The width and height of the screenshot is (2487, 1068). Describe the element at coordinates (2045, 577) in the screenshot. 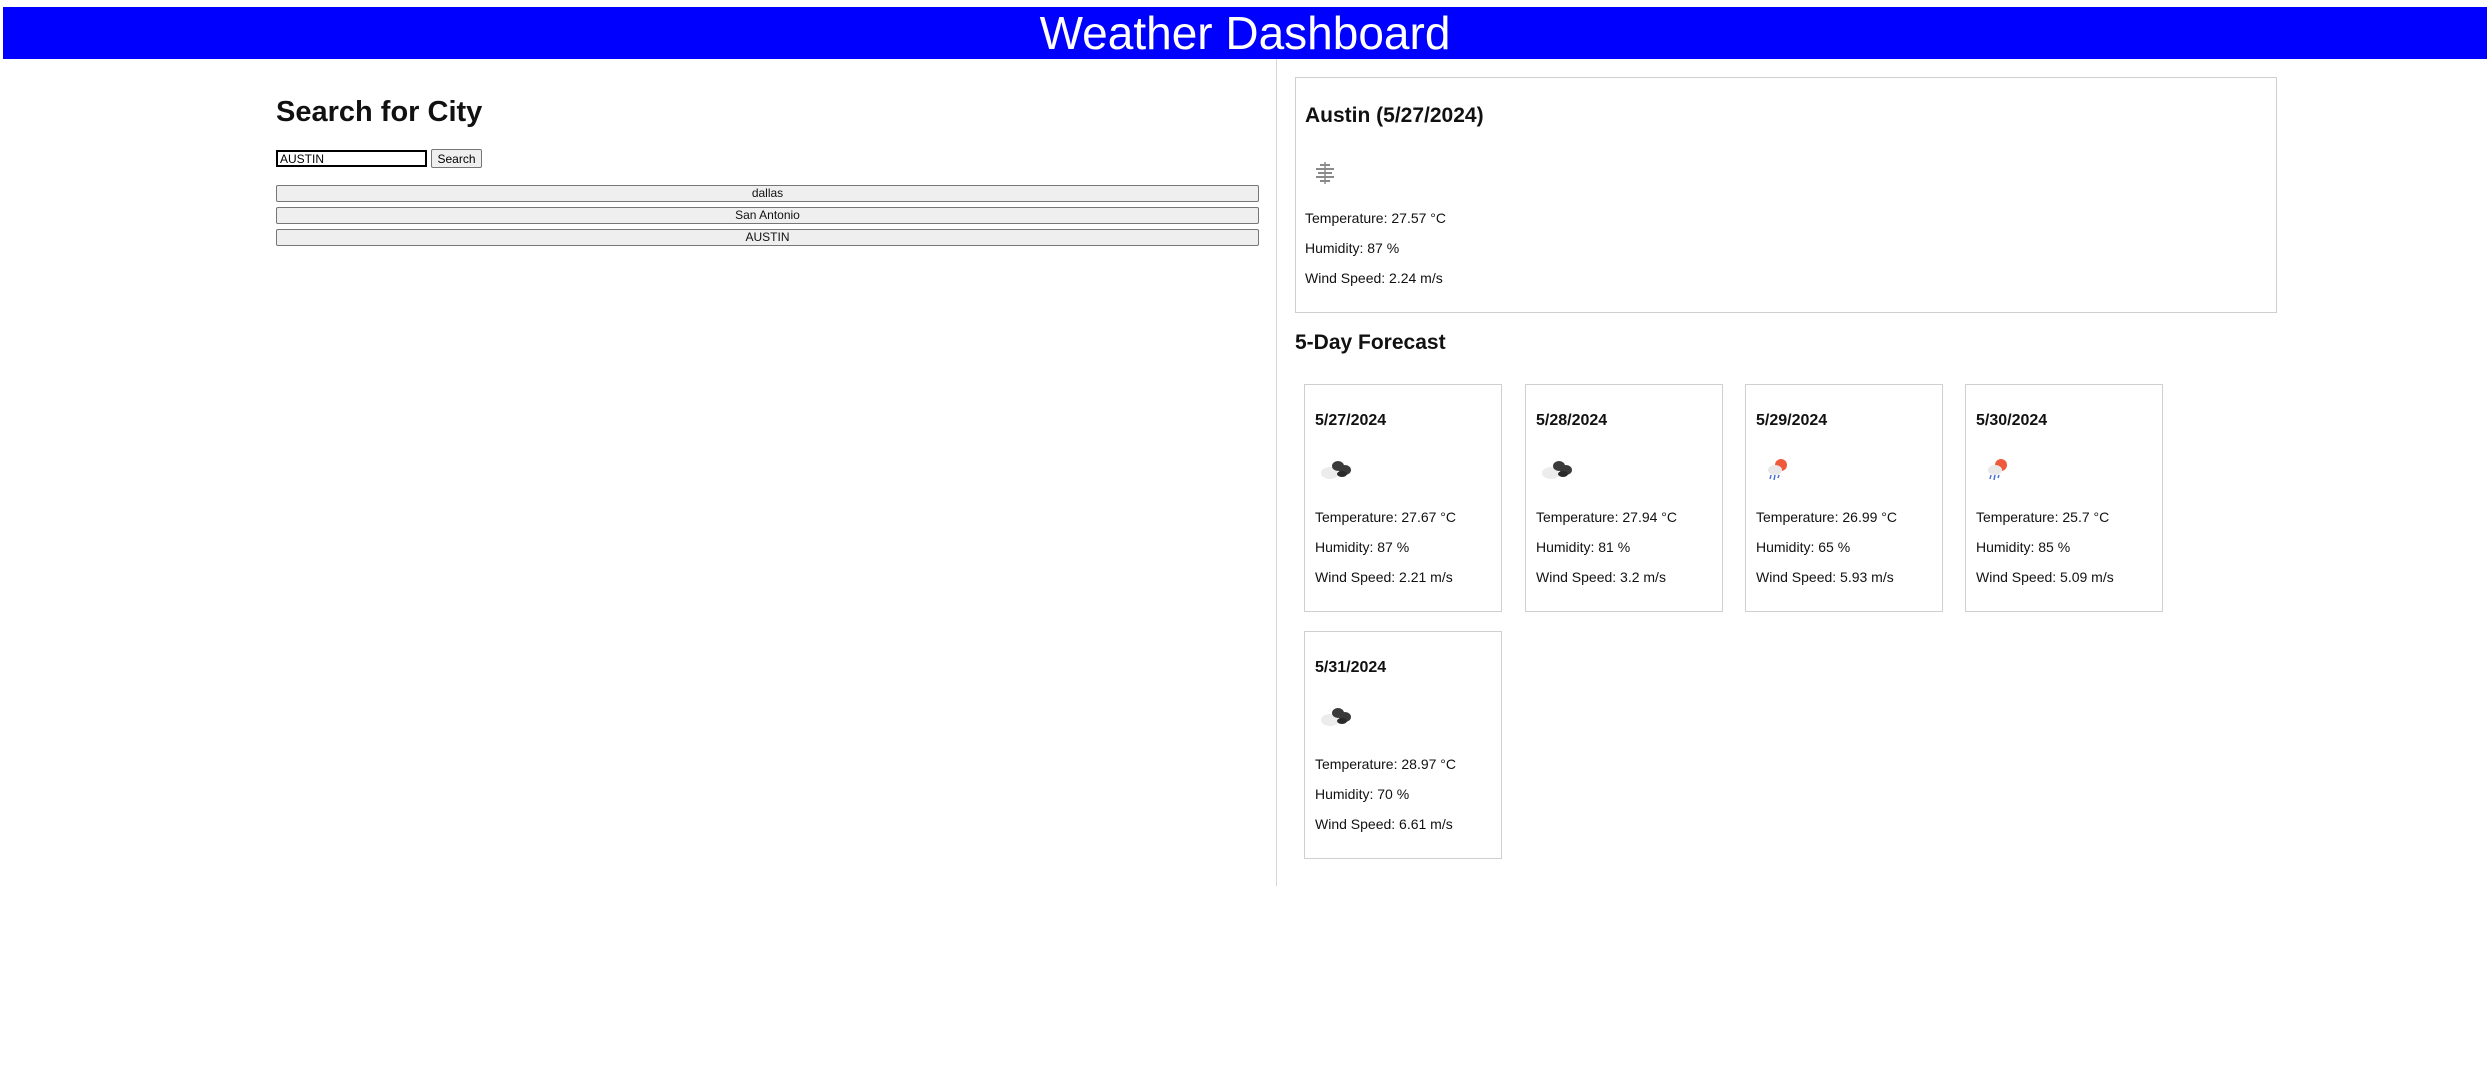

I see `forecast-wind-speed: Wind Speed: 5.09 m/s` at that location.